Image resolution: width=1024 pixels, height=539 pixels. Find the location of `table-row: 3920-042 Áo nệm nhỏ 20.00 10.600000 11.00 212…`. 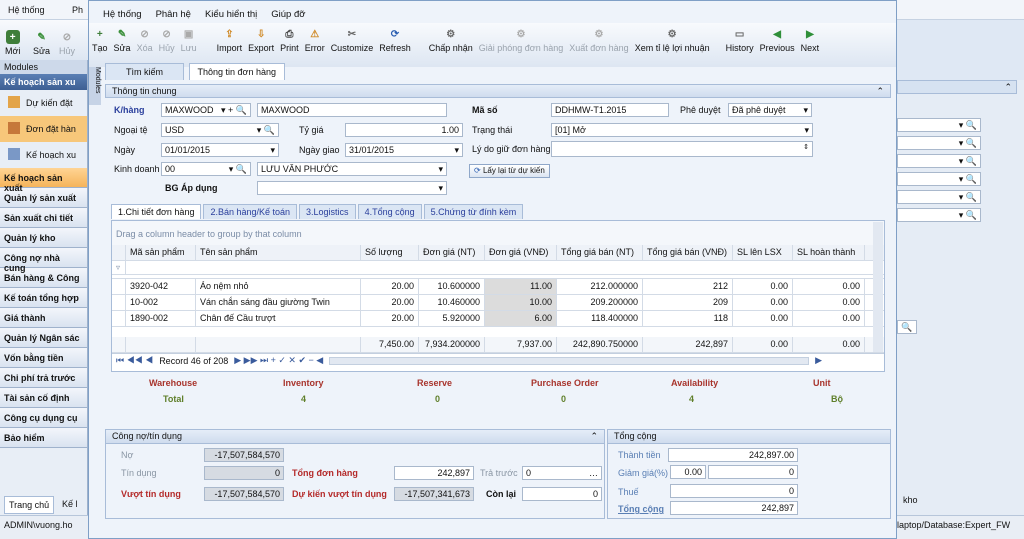

table-row: 3920-042 Áo nệm nhỏ 20.00 10.600000 11.00 212… is located at coordinates (498, 287).